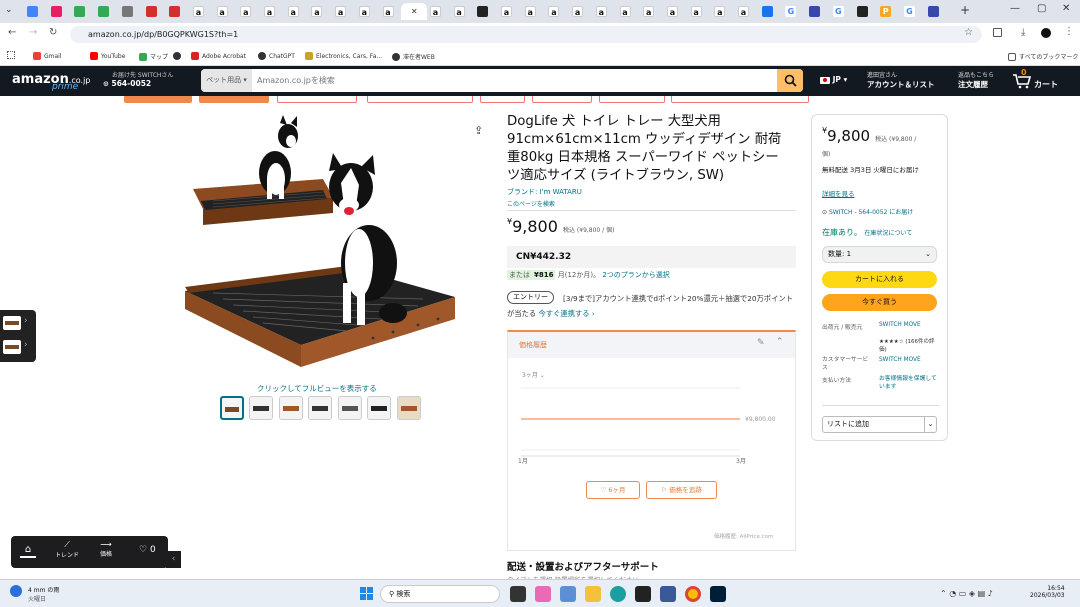  Describe the element at coordinates (226, 80) in the screenshot. I see `search-category: ペット用品 ▾` at that location.